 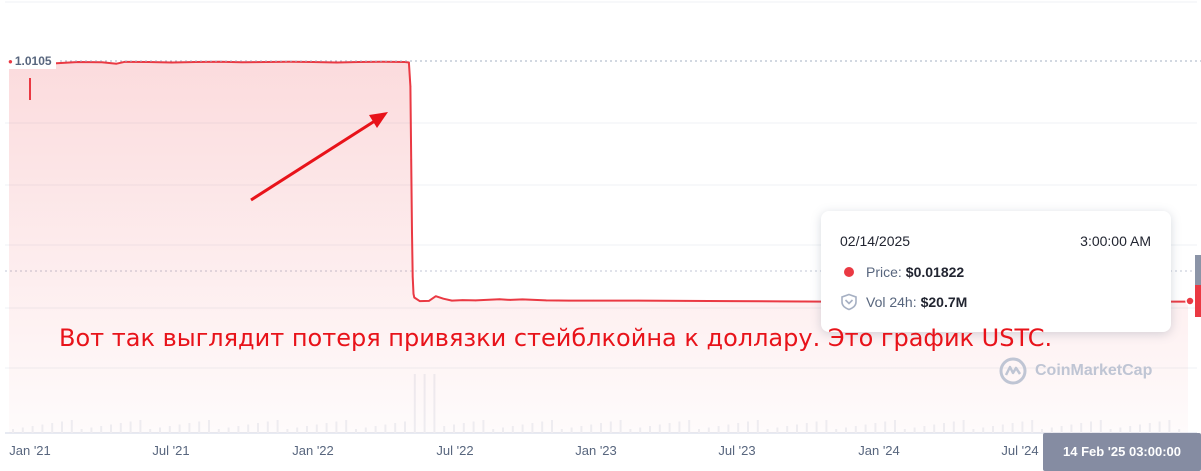 I want to click on price-cursor-dot, so click(x=1190, y=301).